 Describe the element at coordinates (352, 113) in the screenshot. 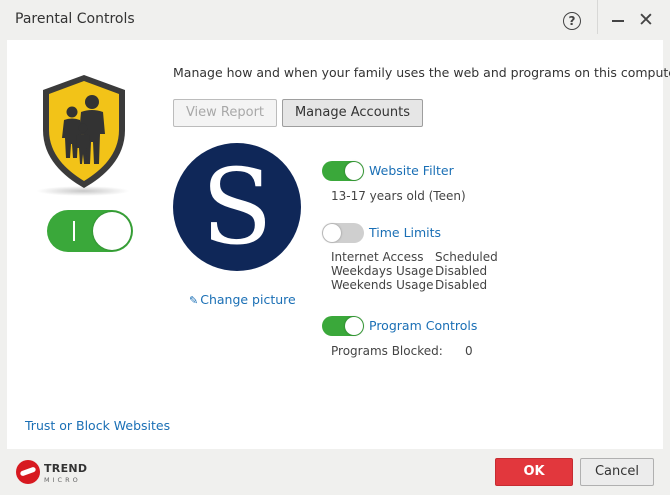

I see `manage-accounts-button: Manage Accounts` at that location.